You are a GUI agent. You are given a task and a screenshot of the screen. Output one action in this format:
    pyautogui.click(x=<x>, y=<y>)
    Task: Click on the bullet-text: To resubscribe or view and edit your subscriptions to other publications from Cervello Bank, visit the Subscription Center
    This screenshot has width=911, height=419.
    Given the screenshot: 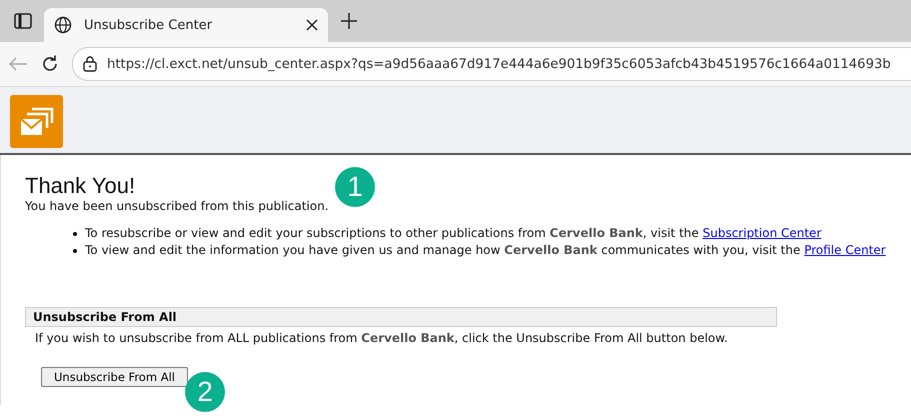 What is the action you would take?
    pyautogui.click(x=453, y=233)
    